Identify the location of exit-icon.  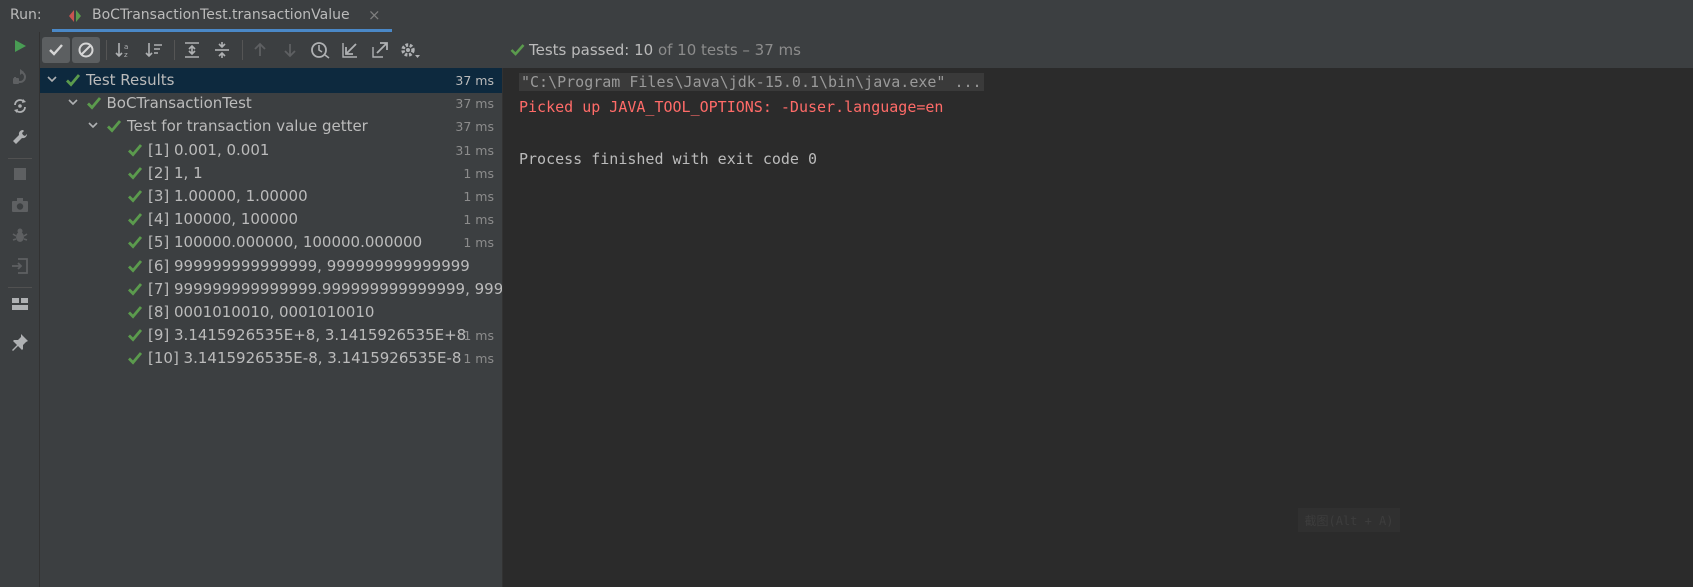
(20, 266).